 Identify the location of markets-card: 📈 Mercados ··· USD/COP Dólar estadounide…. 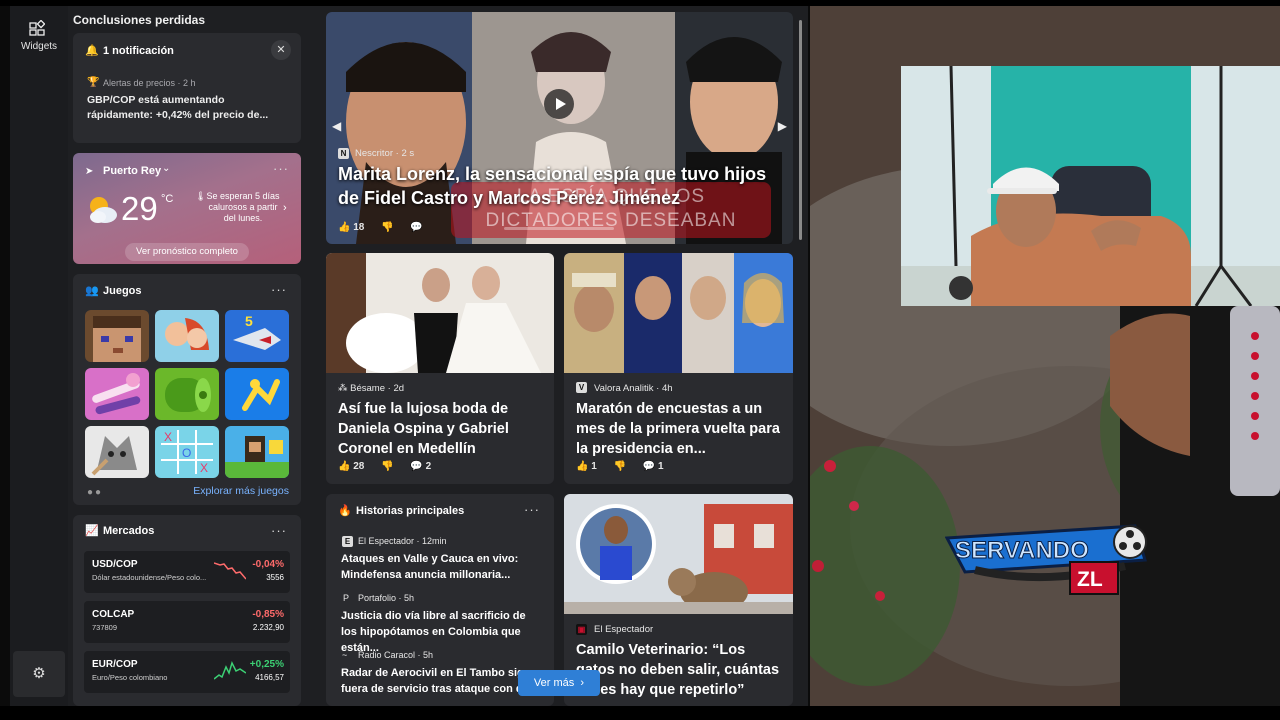
(187, 610).